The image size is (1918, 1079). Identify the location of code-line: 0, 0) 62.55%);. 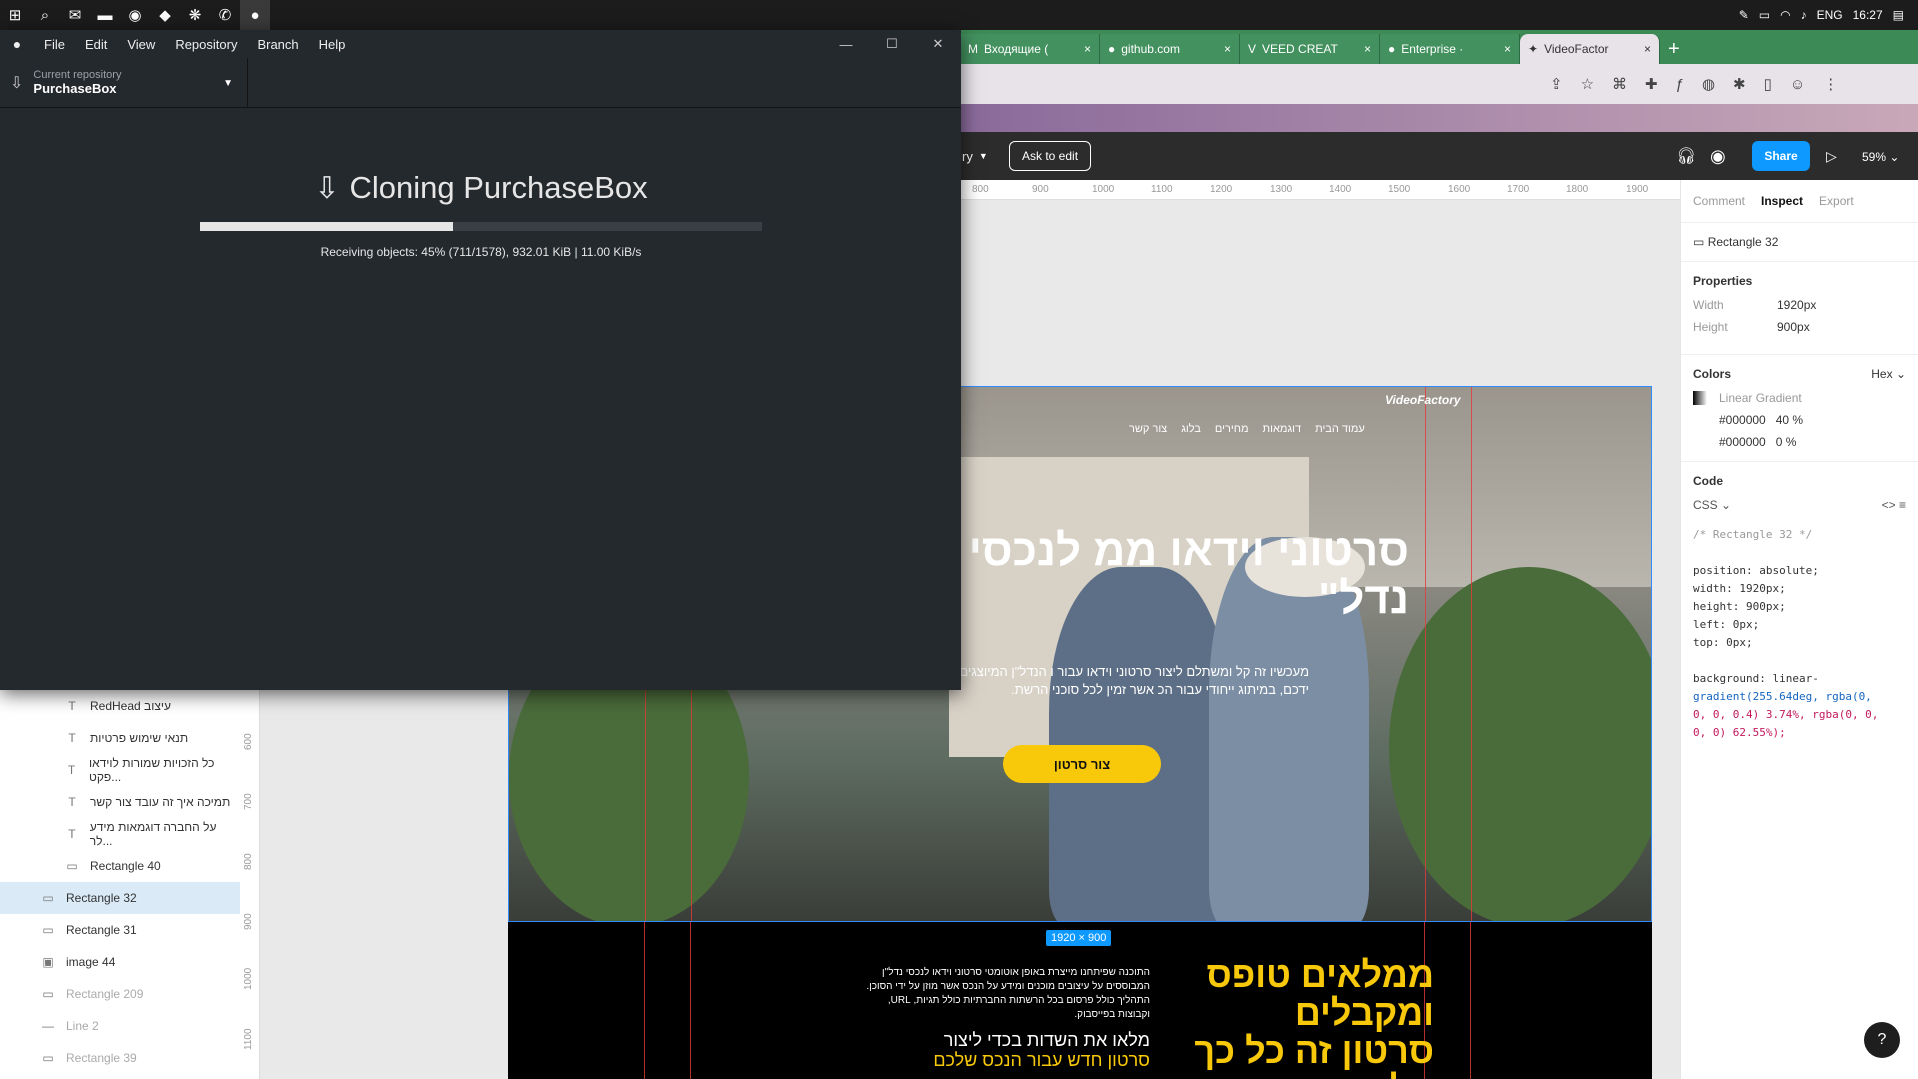
(1739, 732).